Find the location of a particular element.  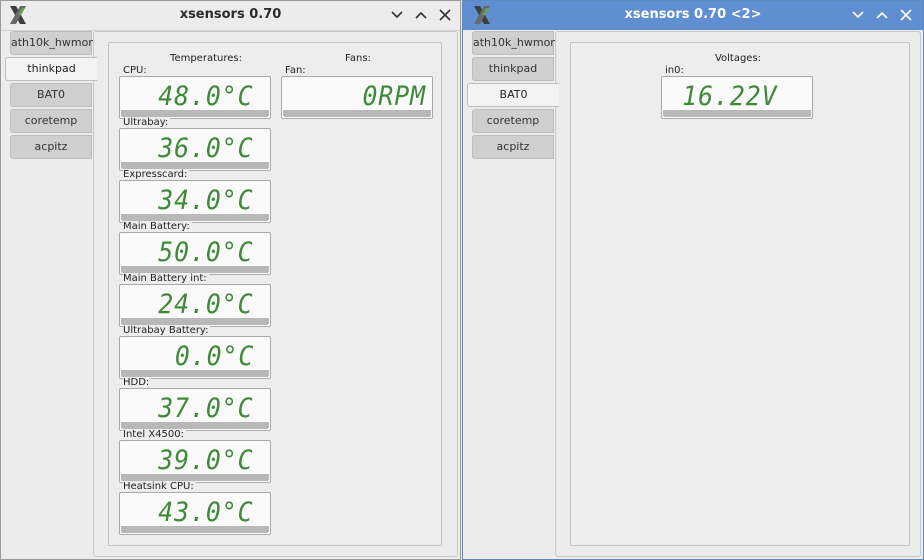

lcd-display: 24.0°C is located at coordinates (195, 305).